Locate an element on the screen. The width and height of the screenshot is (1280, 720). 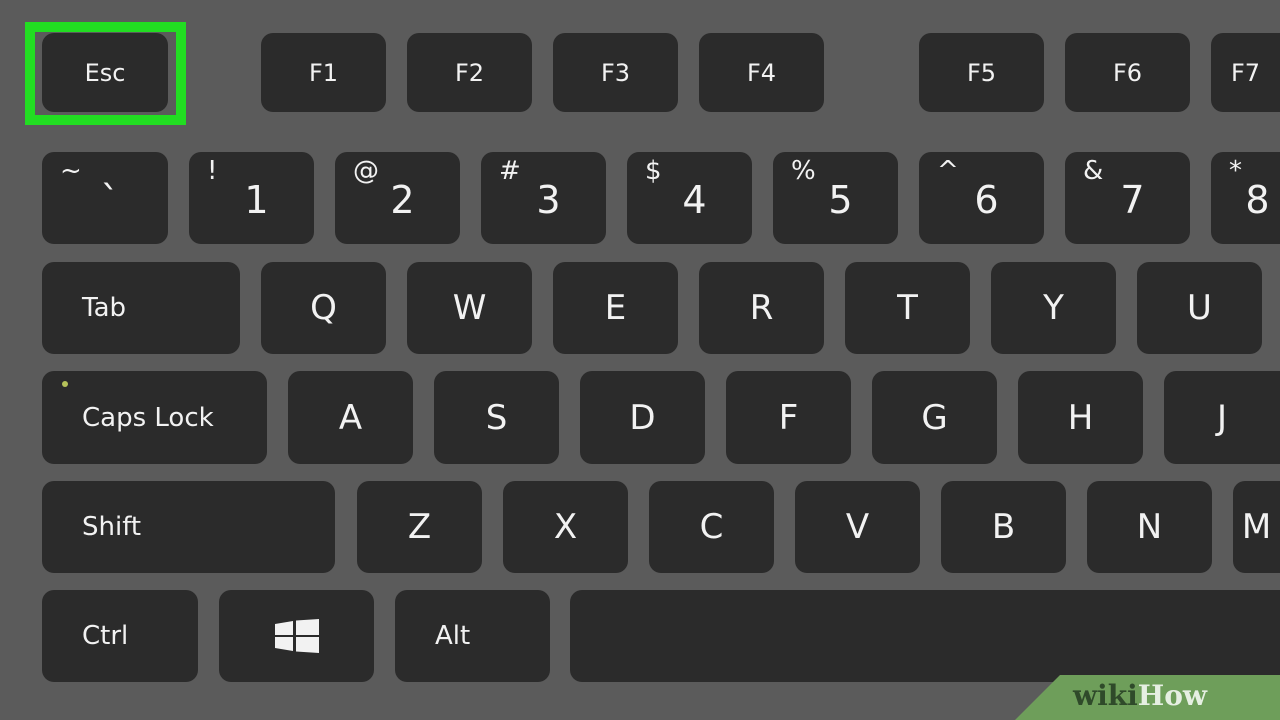
key-f4: F4 is located at coordinates (761, 72).